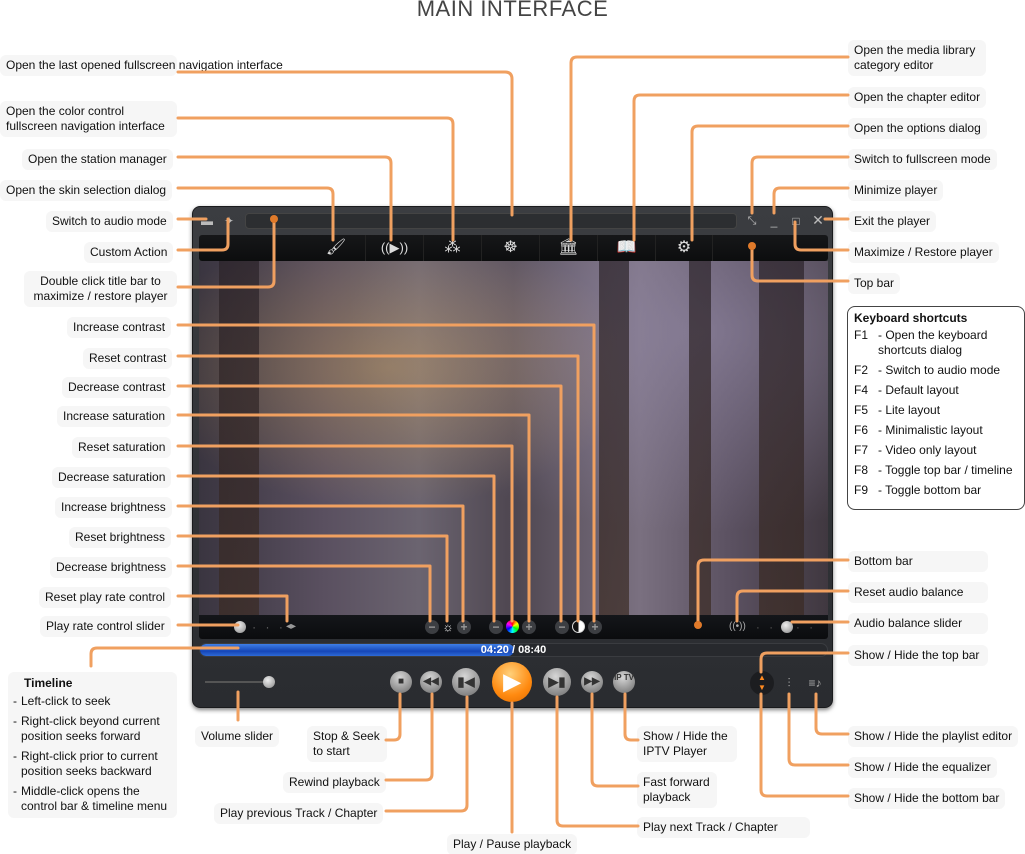 This screenshot has height=854, width=1025. Describe the element at coordinates (861, 390) in the screenshot. I see `shortcut-key: F4` at that location.